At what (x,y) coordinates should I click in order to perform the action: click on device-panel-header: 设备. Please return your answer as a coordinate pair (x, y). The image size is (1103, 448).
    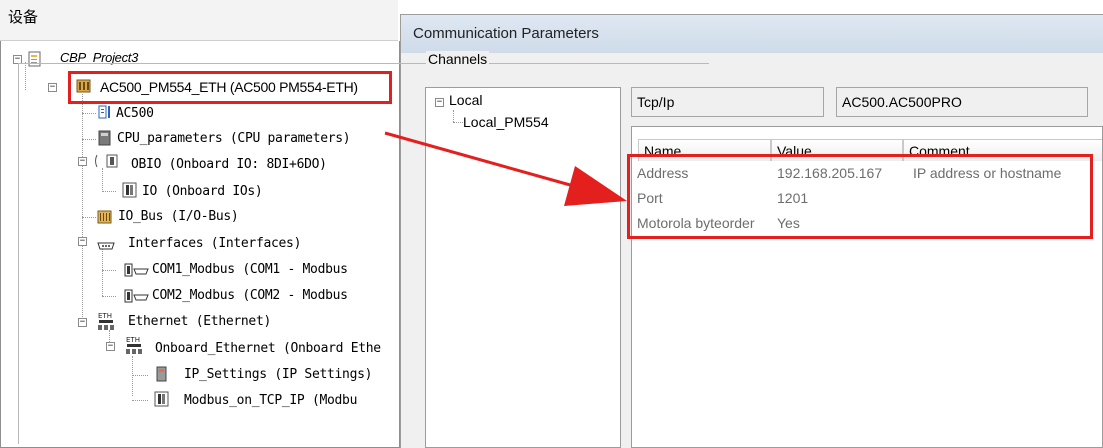
    Looking at the image, I should click on (199, 20).